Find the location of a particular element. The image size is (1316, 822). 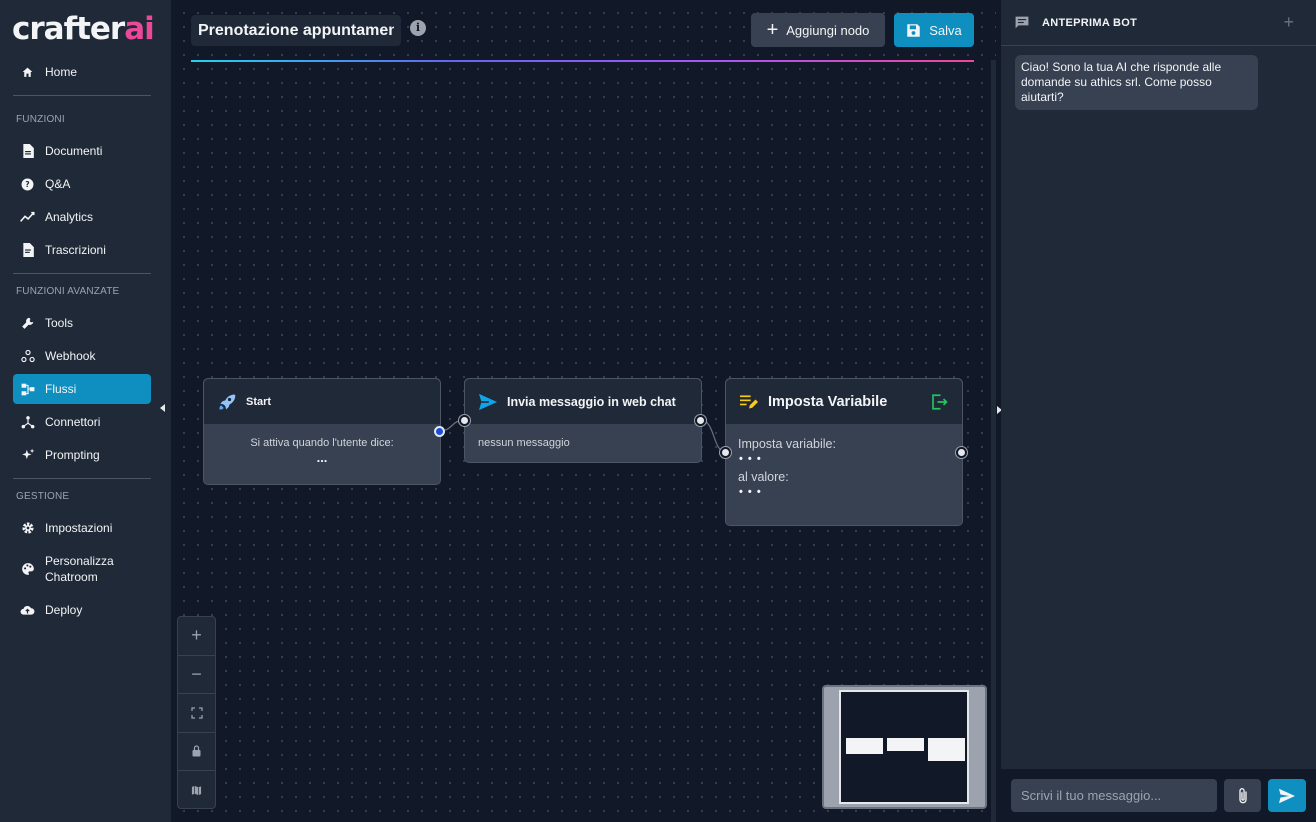

sidebar-item-impostazioni: Impostazioni is located at coordinates (82, 528).